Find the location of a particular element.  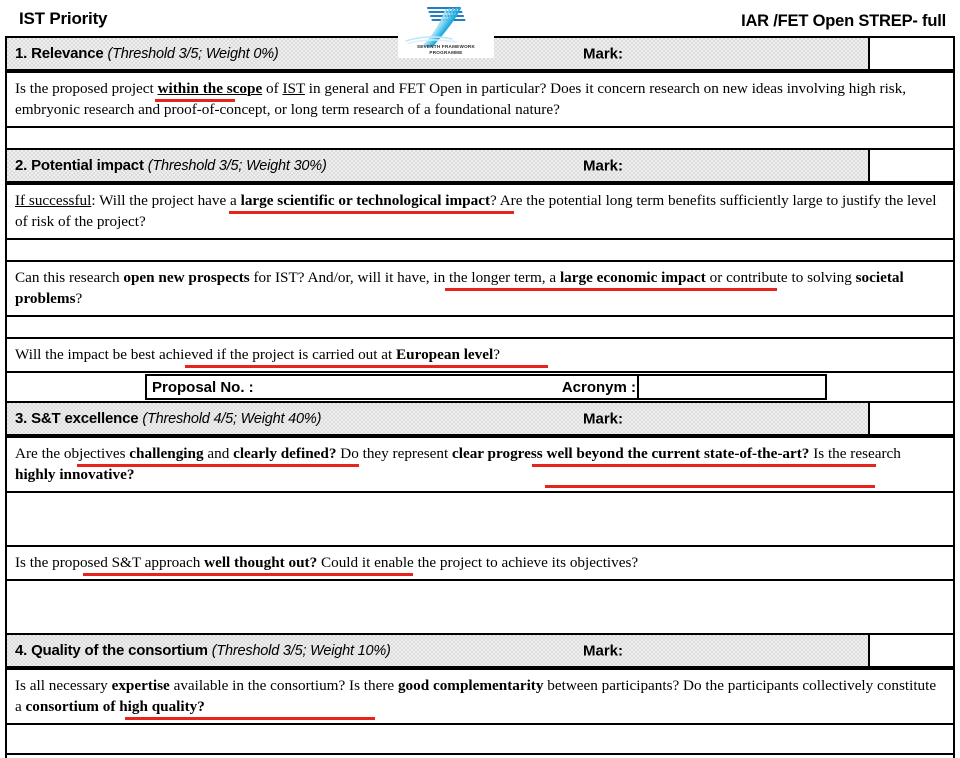

fp7-logo-caption: SEVENTH FRAMEWORK PROGRAMME is located at coordinates (446, 49).